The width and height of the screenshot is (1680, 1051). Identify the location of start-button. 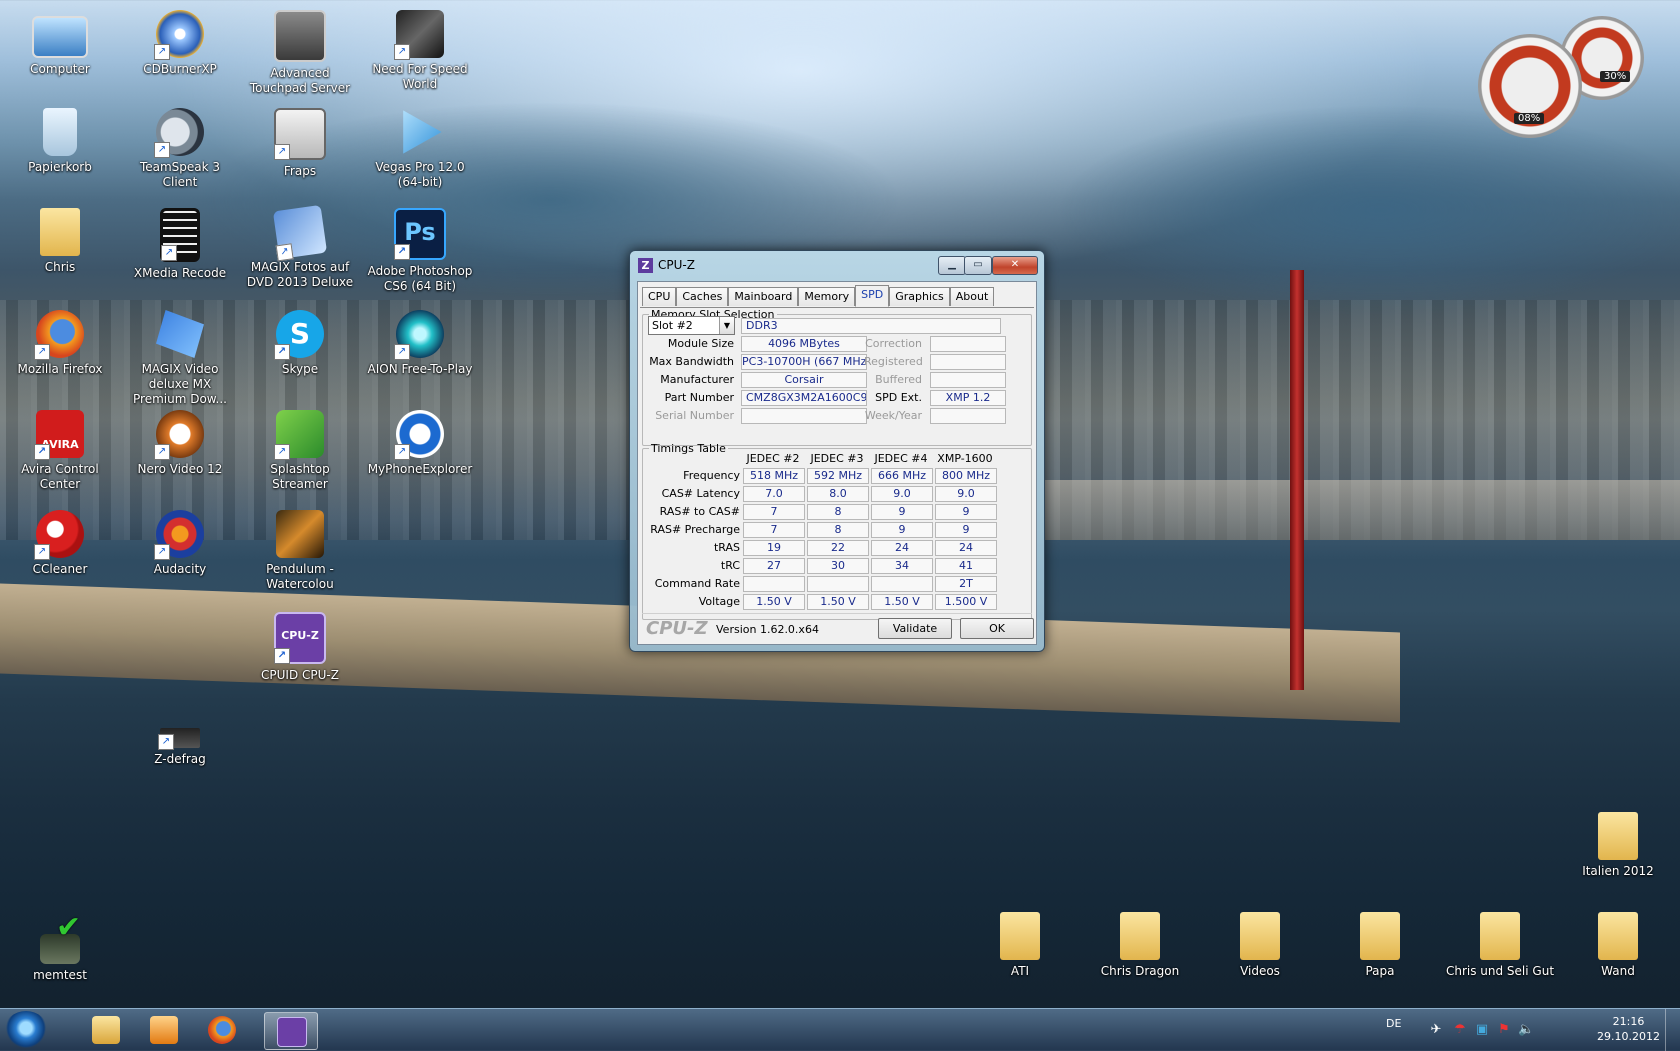
(26, 1030).